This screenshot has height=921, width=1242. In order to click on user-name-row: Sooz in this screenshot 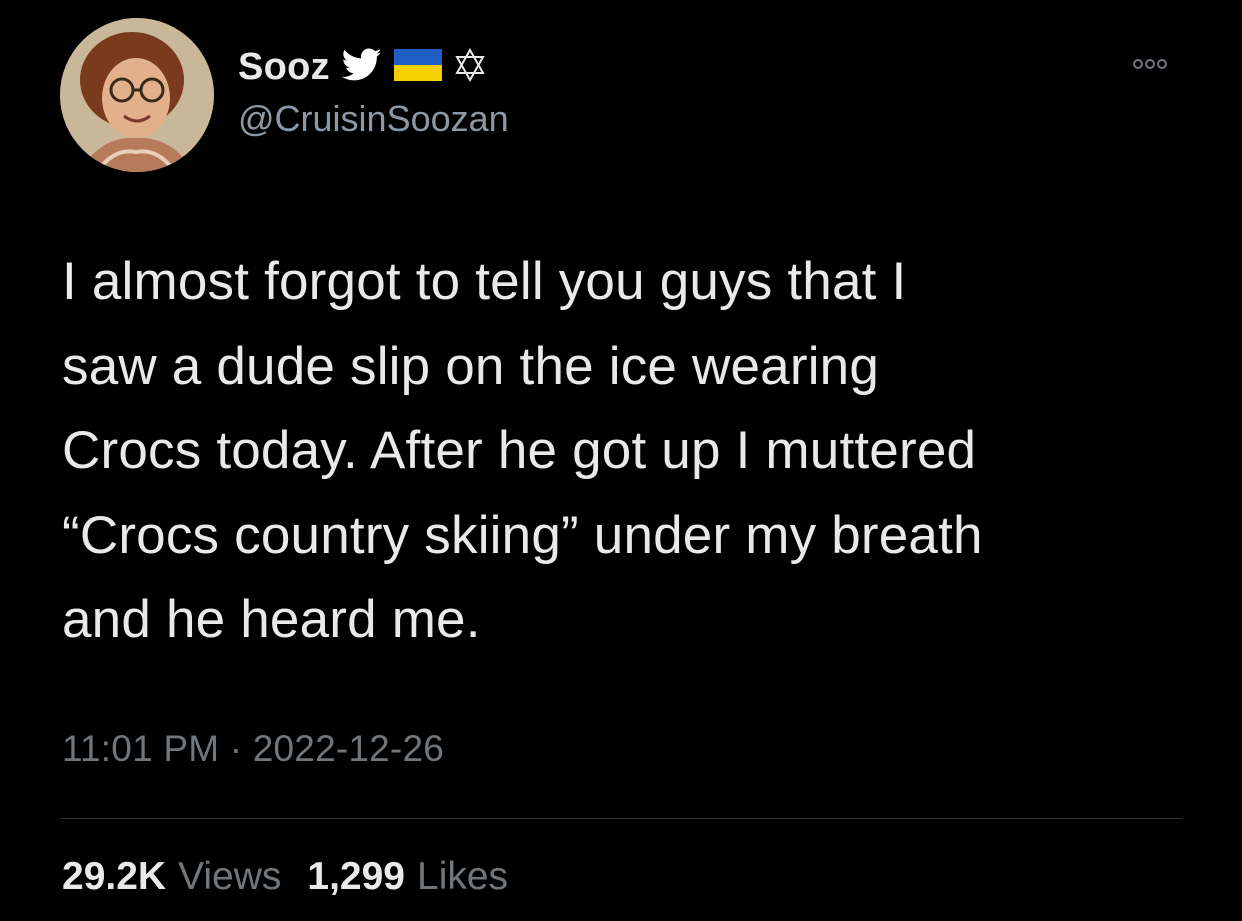, I will do `click(362, 67)`.